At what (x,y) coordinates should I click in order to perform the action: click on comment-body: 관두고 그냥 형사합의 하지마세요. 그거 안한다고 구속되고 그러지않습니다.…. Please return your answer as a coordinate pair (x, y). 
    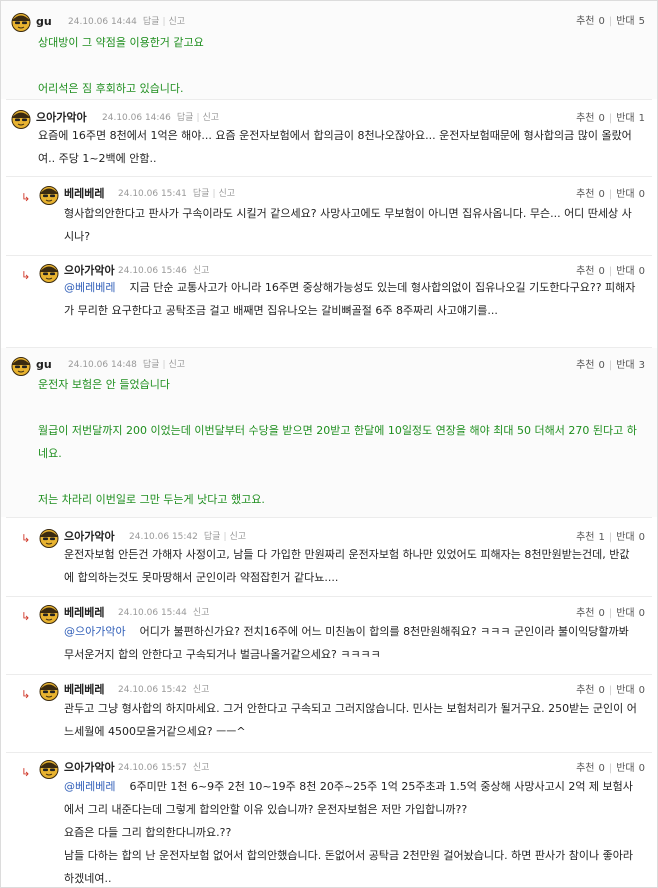
    Looking at the image, I should click on (350, 720).